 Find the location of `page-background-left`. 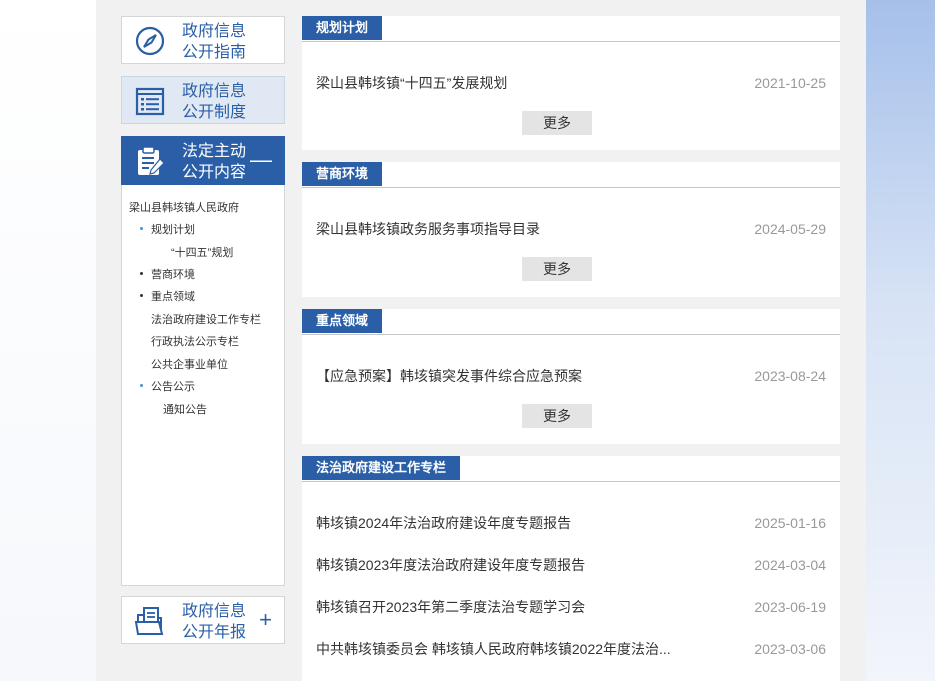

page-background-left is located at coordinates (48, 340).